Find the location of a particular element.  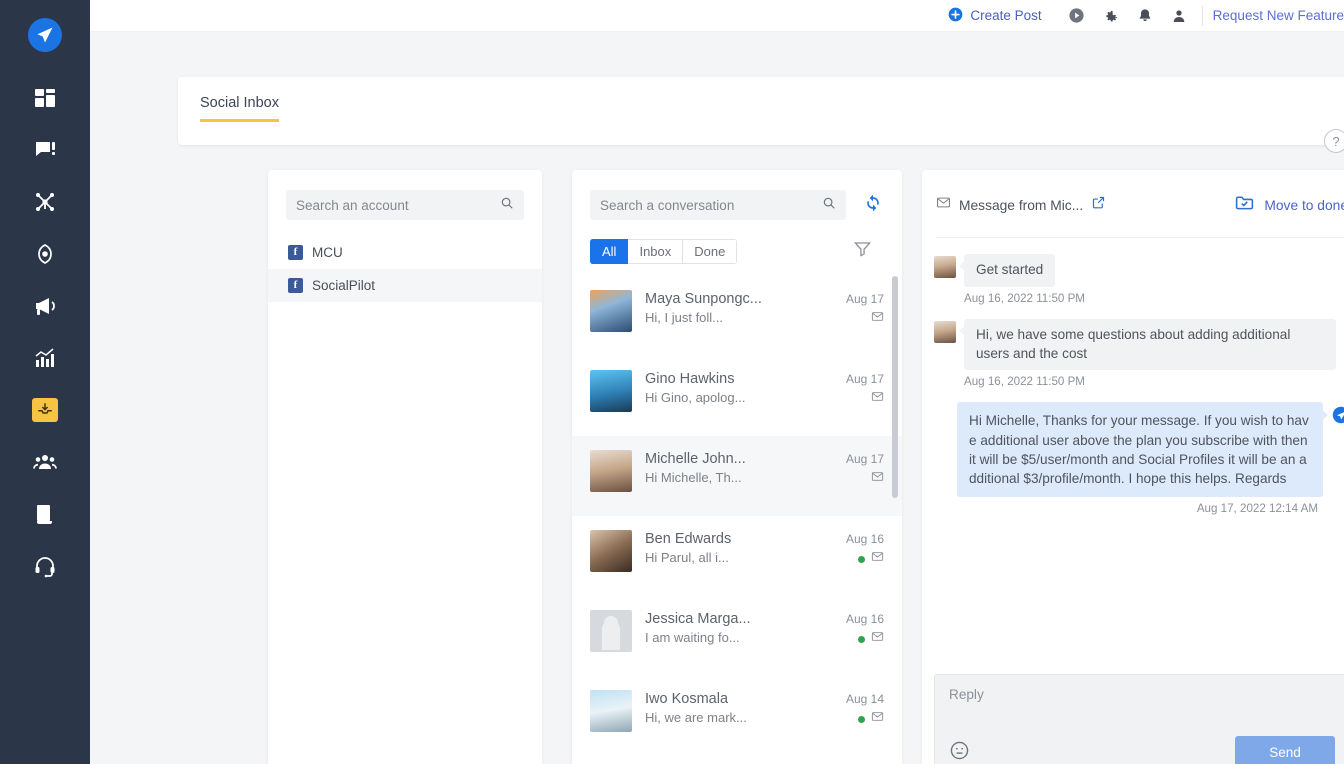

account-item-socialpilot: f SocialPilot is located at coordinates (405, 285).